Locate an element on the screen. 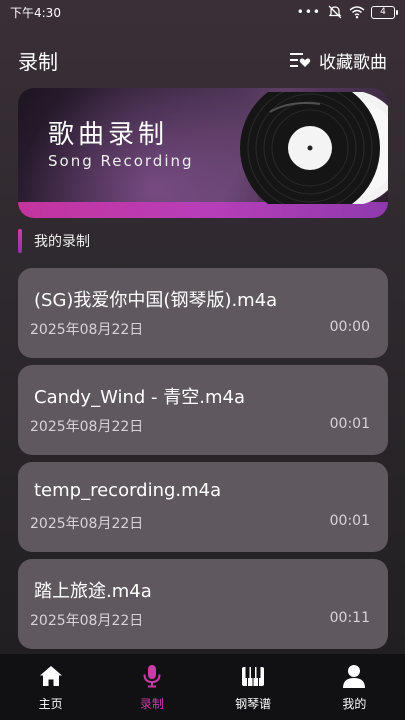  status-time: 下午4:30 is located at coordinates (35, 12).